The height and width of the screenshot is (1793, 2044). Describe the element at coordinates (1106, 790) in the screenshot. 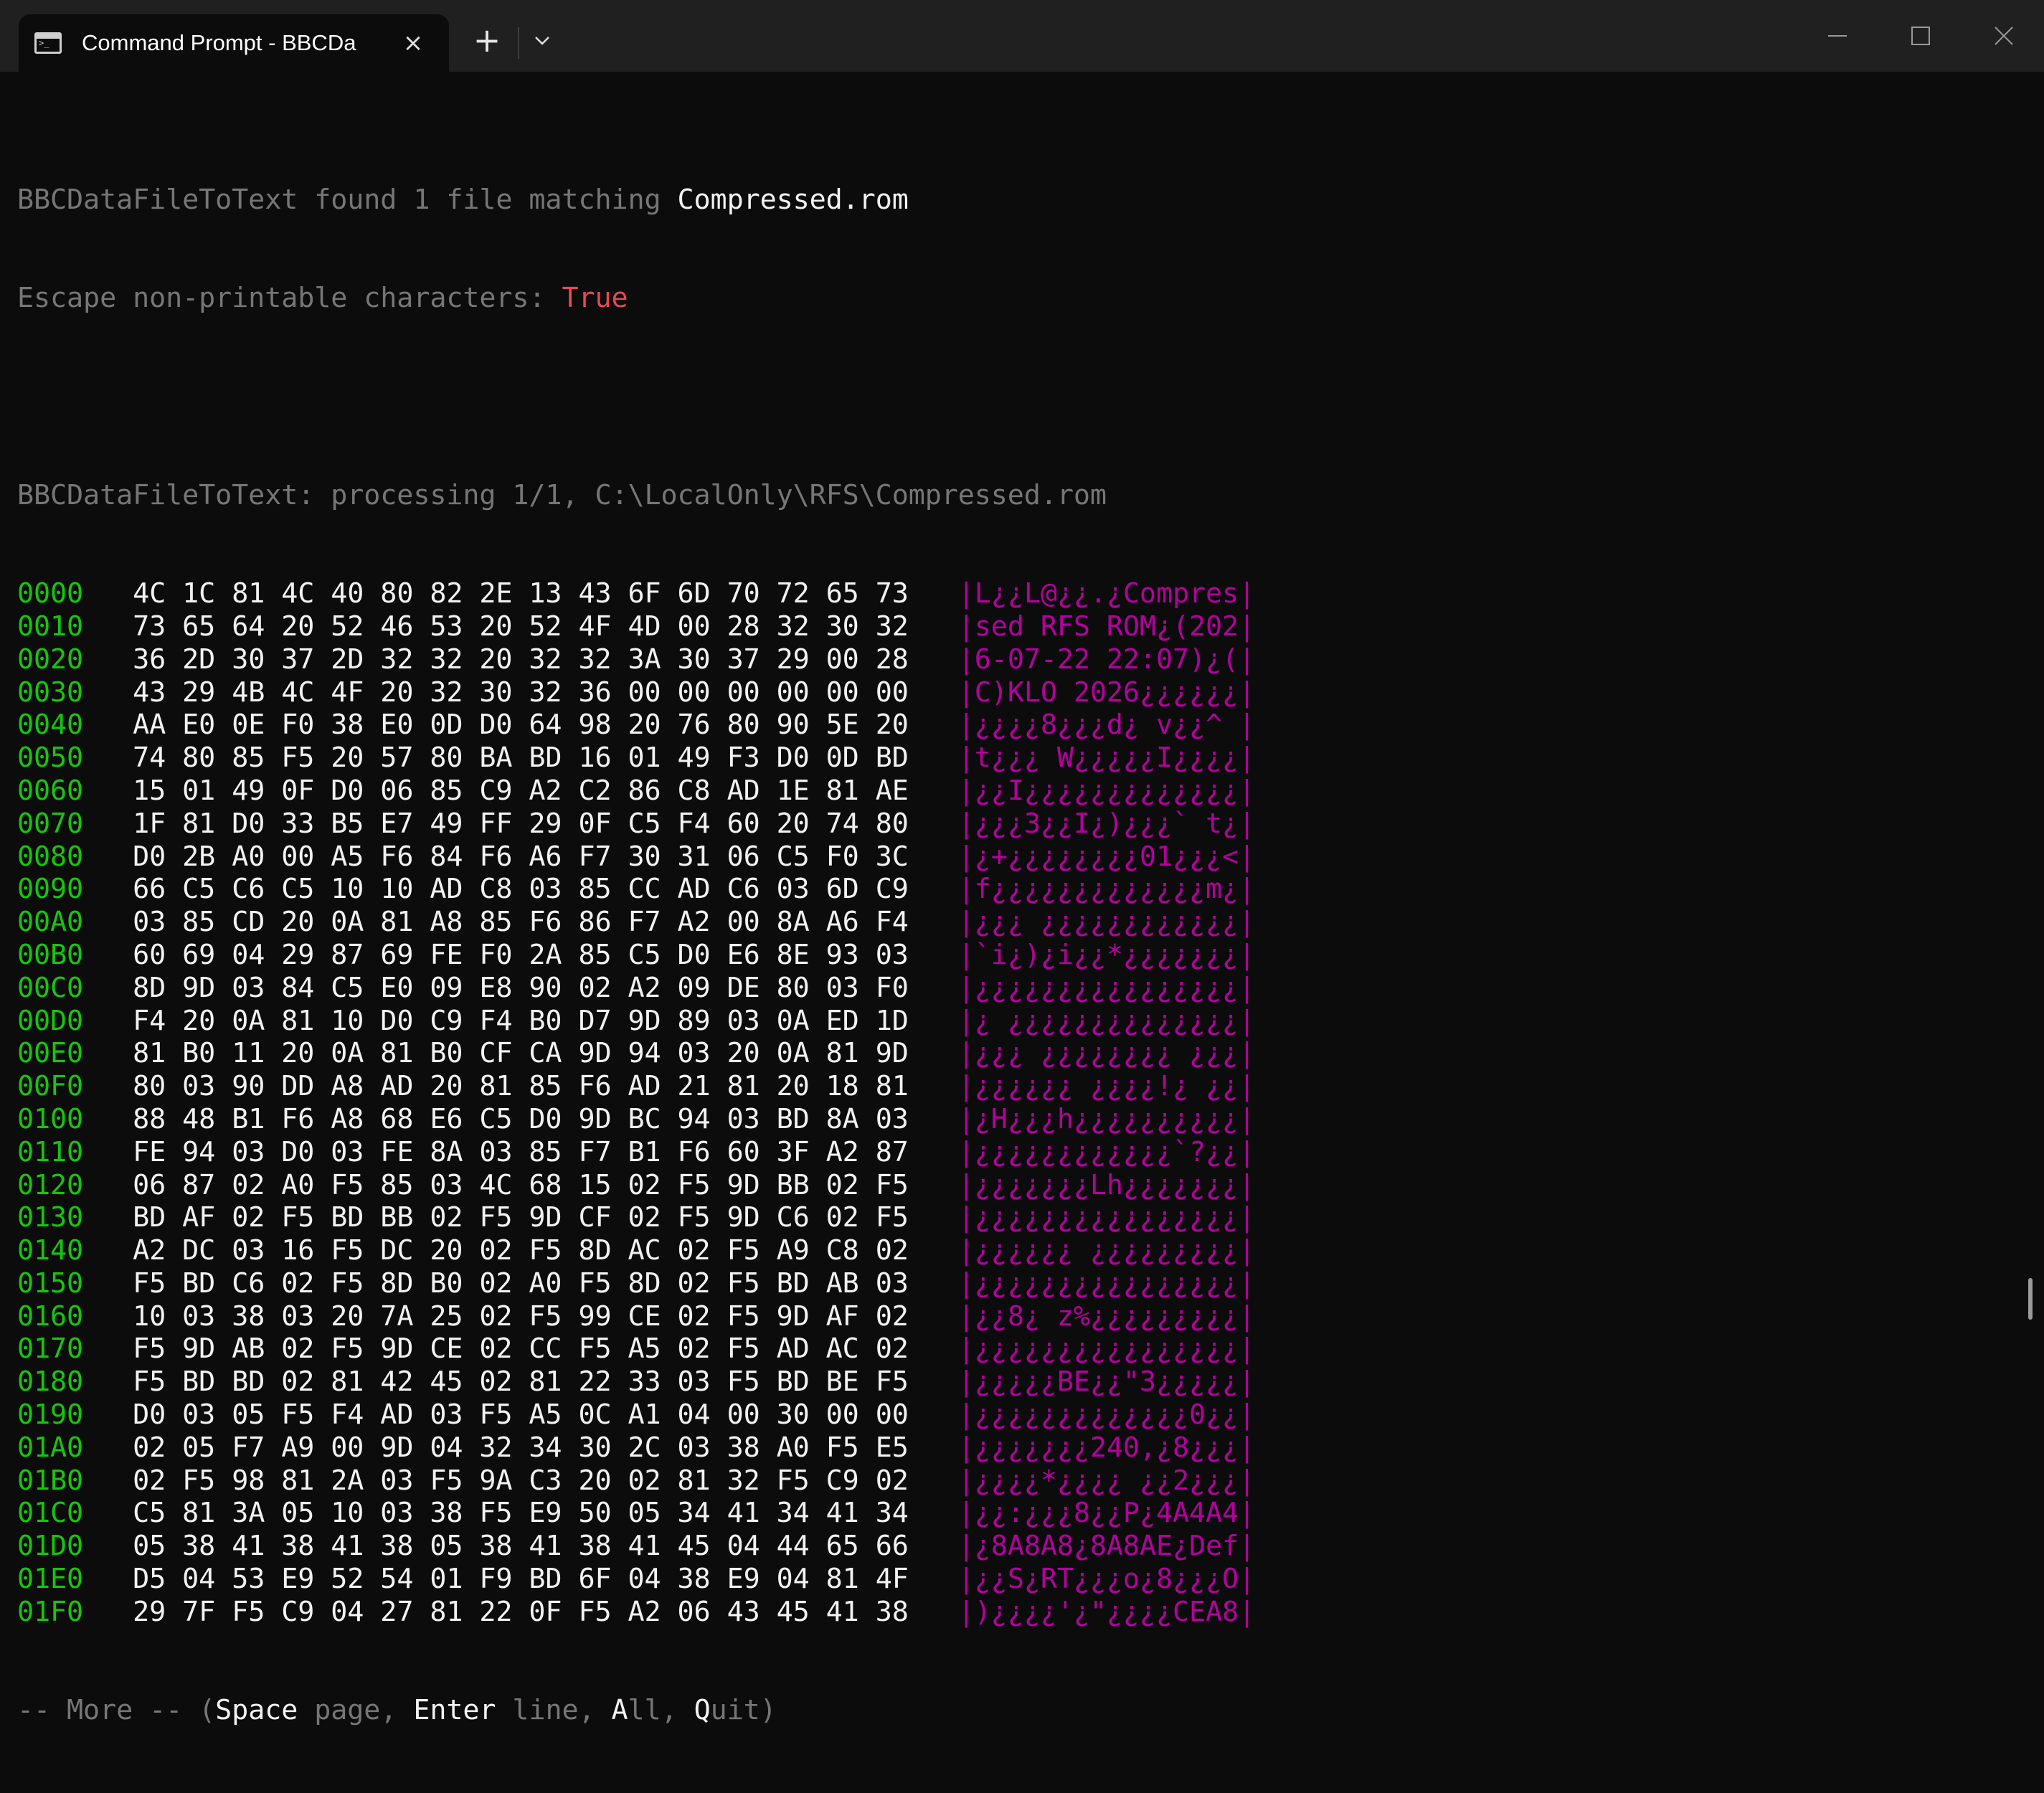

I see `dump-ascii: |¿¿I¿¿¿¿¿¿¿¿¿¿¿¿¿|` at that location.